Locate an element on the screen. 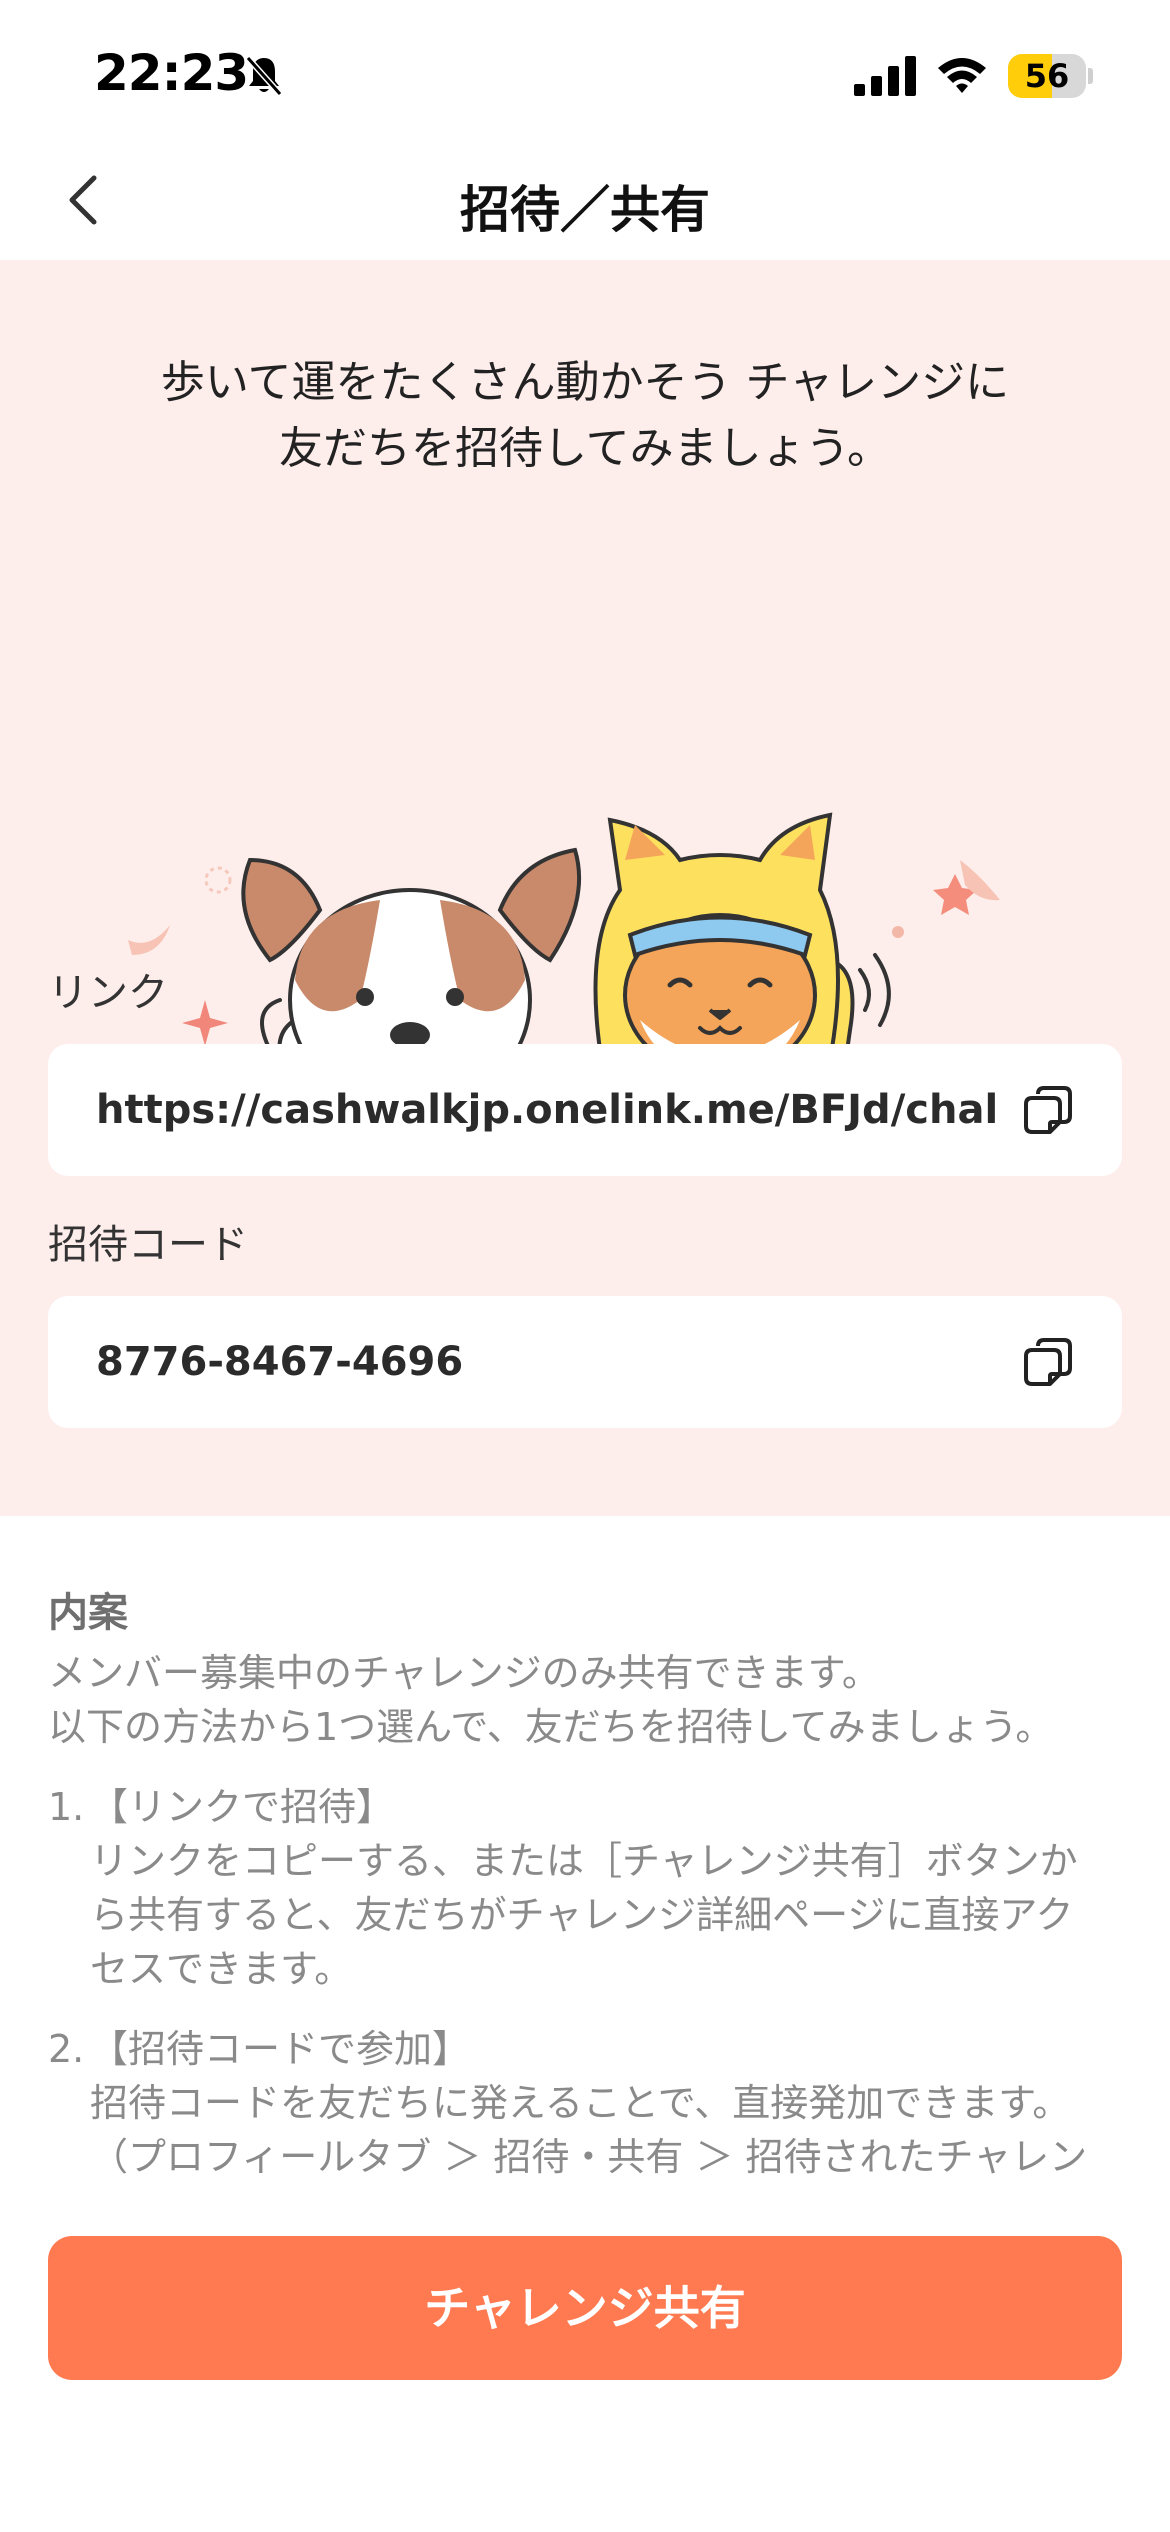 This screenshot has width=1170, height=2532. info-text: リンクをコピーする、または［チャレンジ共有］ボタンか is located at coordinates (584, 1861).